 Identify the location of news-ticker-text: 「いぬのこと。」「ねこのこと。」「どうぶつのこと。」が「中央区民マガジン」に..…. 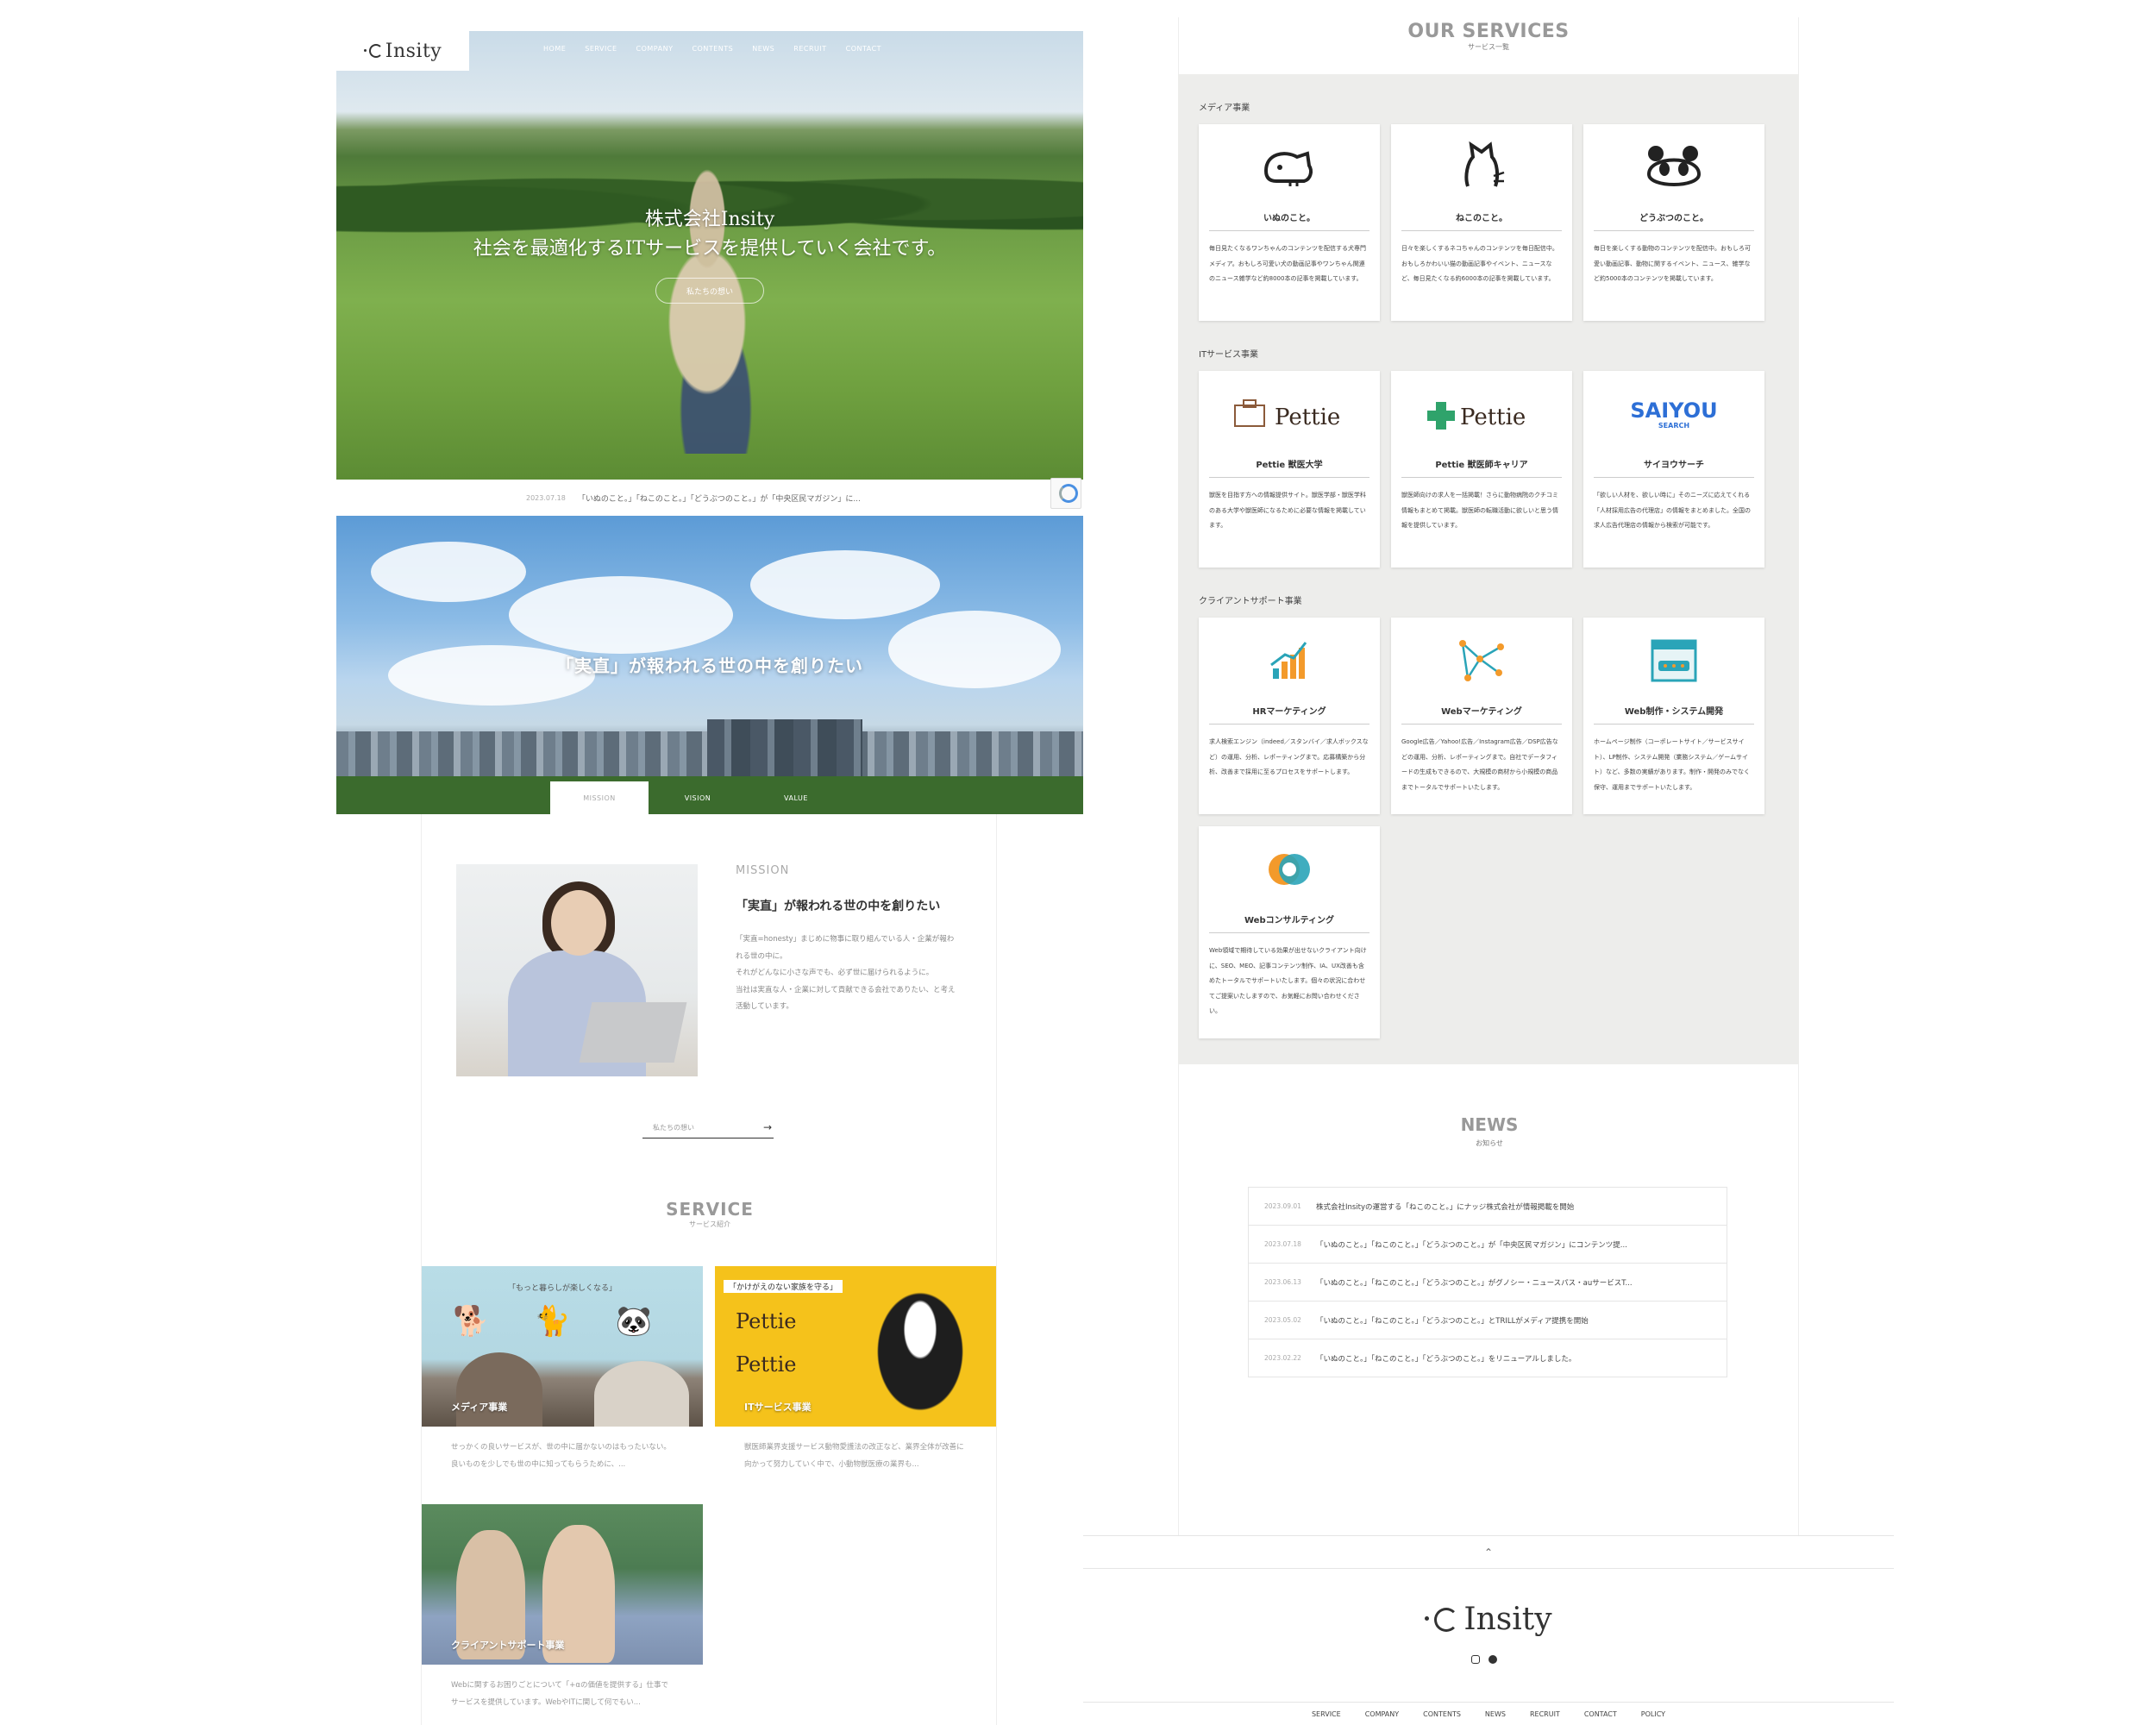
(719, 499).